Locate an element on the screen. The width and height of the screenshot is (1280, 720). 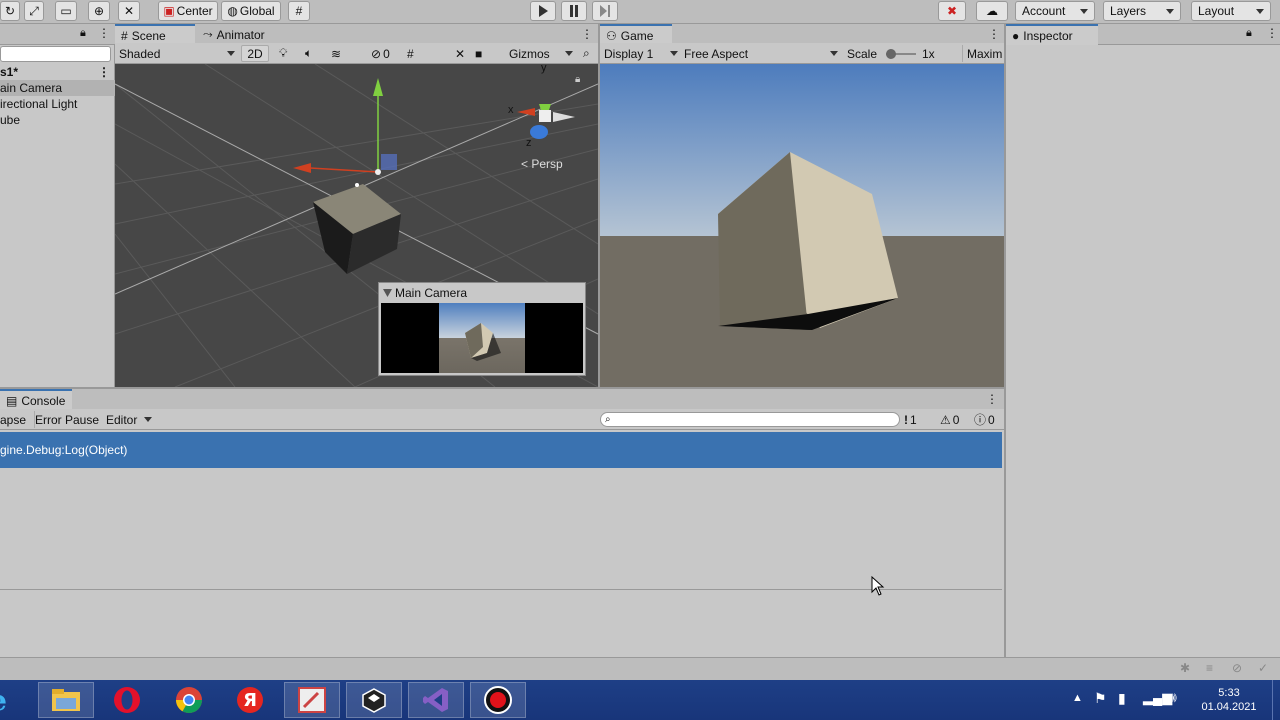
maximize-on-play-toggle: Maxim is located at coordinates (983, 53).